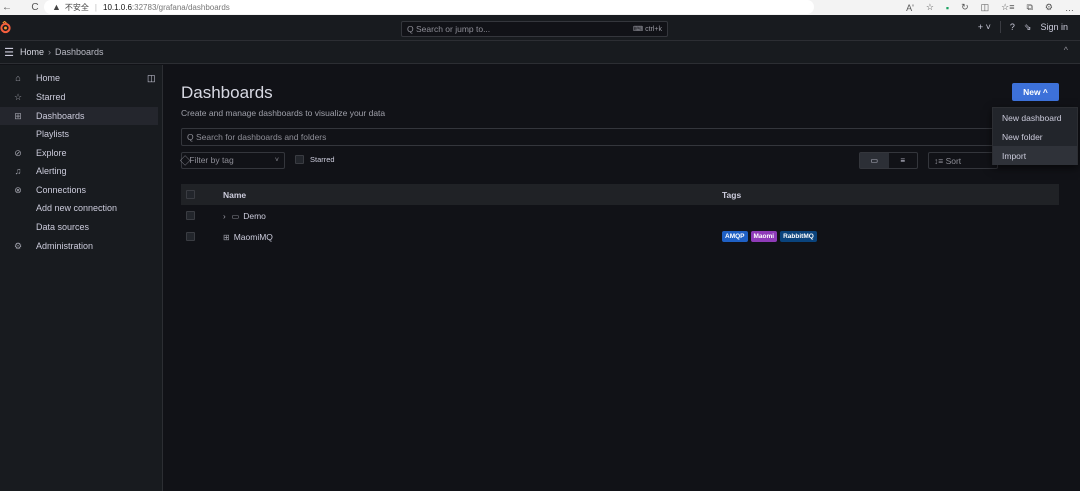 The width and height of the screenshot is (1080, 491). I want to click on signin-icon: ⇘, so click(1028, 27).